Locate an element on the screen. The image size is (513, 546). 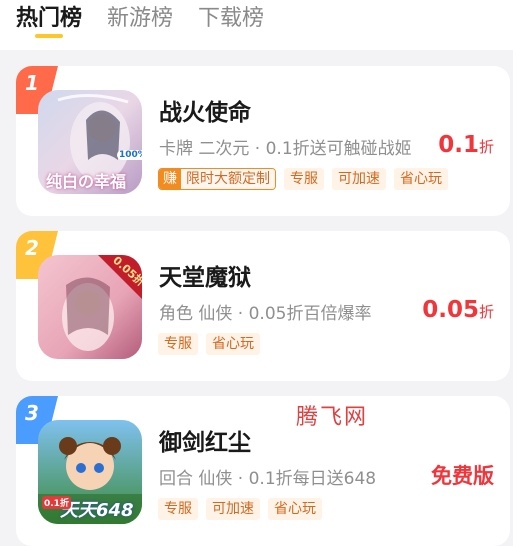
game-subtitle: 角色 仙侠 · 0.05折百倍爆率 is located at coordinates (265, 314).